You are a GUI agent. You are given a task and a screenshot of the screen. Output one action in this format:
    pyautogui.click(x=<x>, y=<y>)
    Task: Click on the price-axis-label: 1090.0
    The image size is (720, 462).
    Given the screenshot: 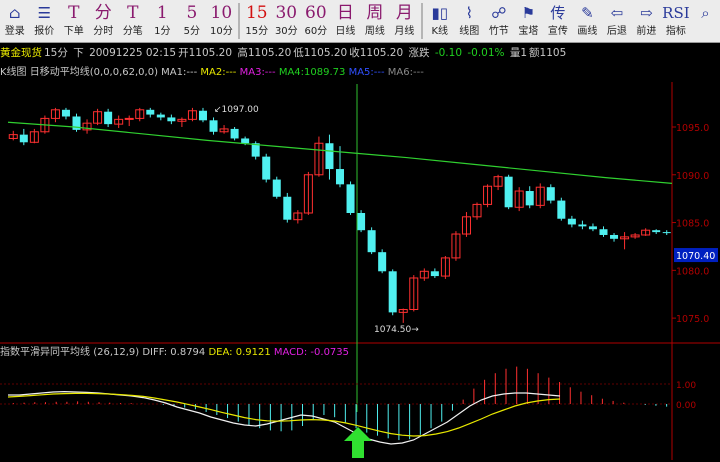 What is the action you would take?
    pyautogui.click(x=692, y=176)
    